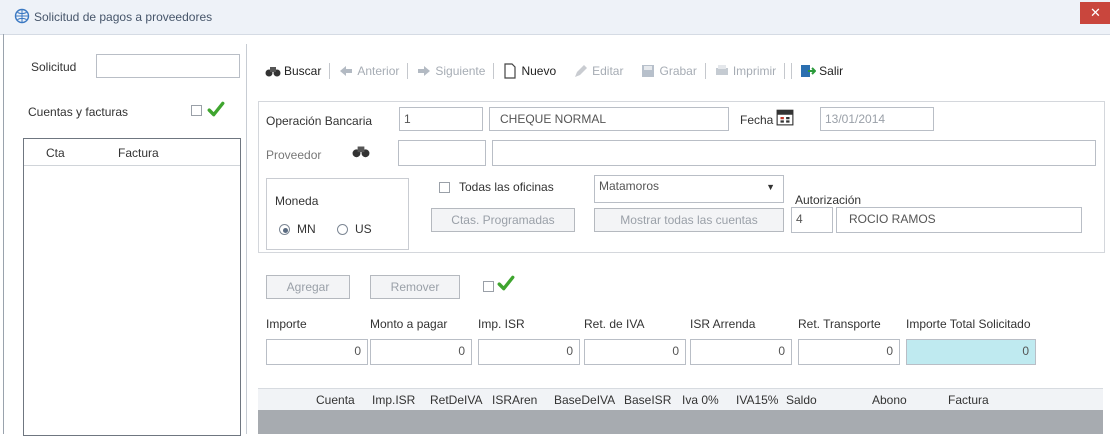  What do you see at coordinates (319, 121) in the screenshot?
I see `operacion-label: Operación Bancaria` at bounding box center [319, 121].